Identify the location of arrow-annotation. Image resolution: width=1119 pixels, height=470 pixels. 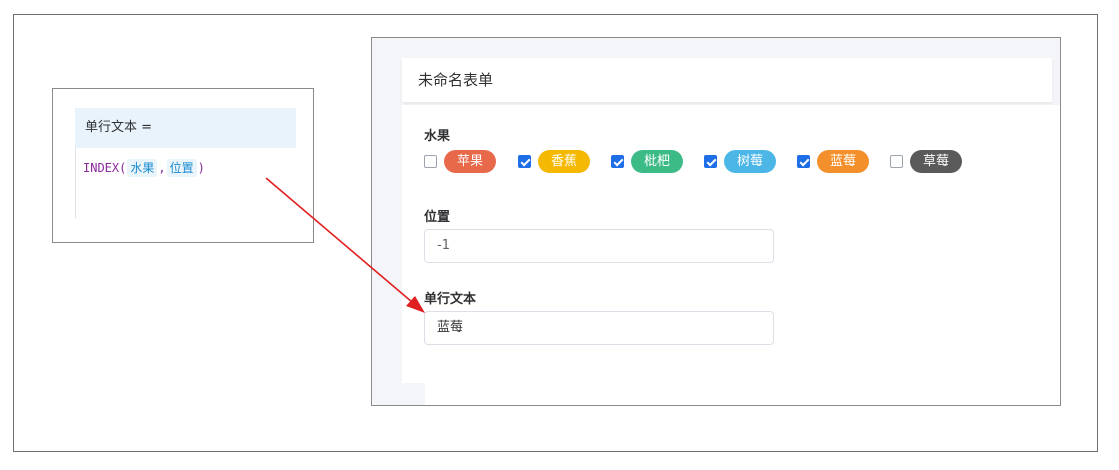
(345, 245).